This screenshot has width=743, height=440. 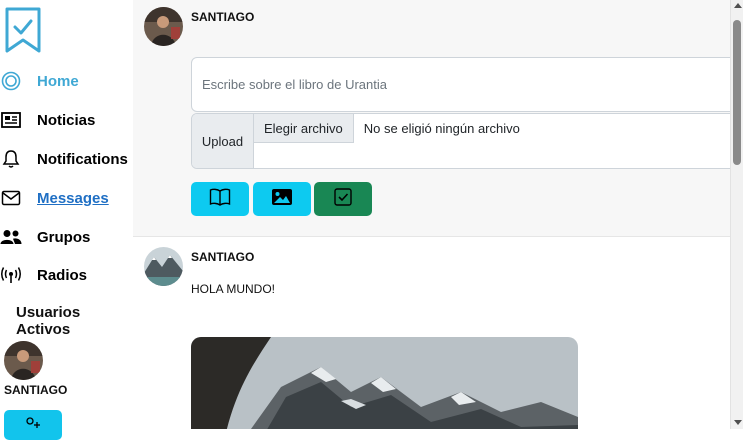 What do you see at coordinates (384, 383) in the screenshot?
I see `post-image` at bounding box center [384, 383].